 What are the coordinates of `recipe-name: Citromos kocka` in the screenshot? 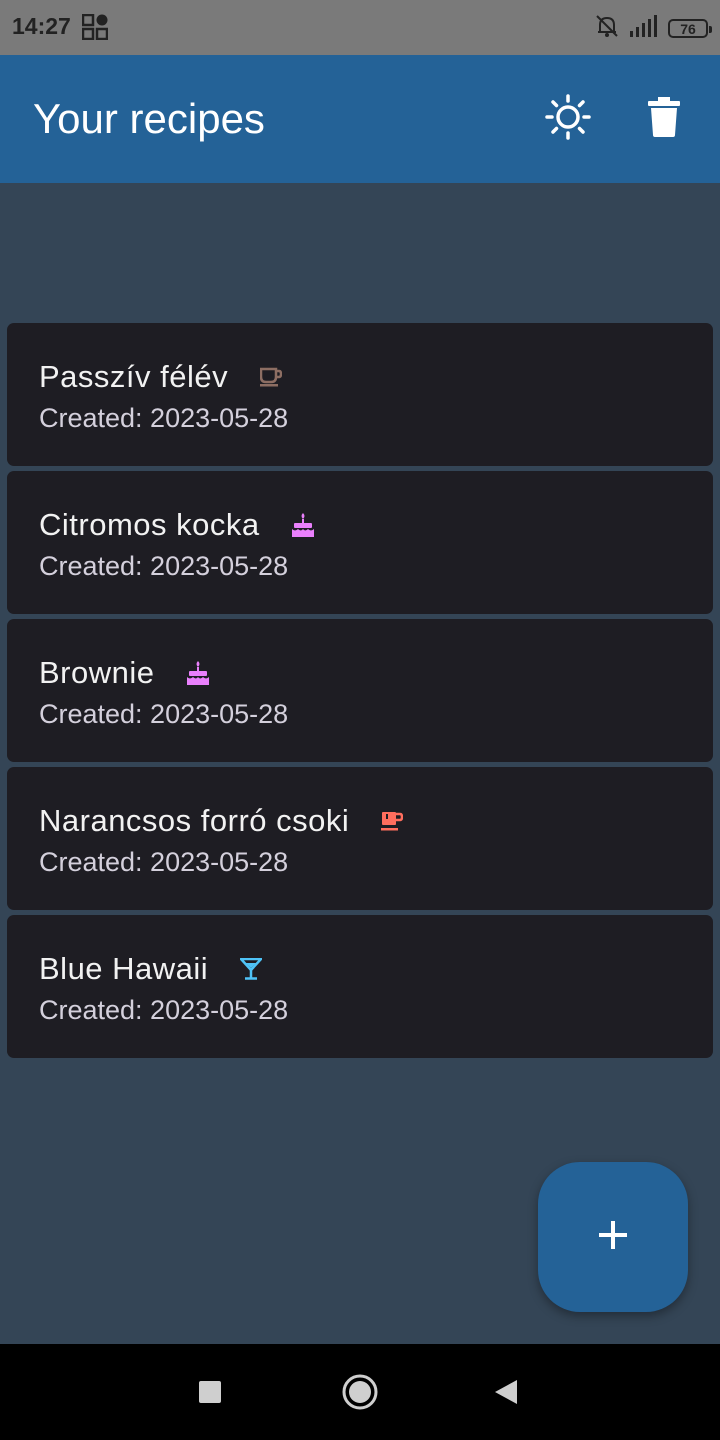 It's located at (149, 524).